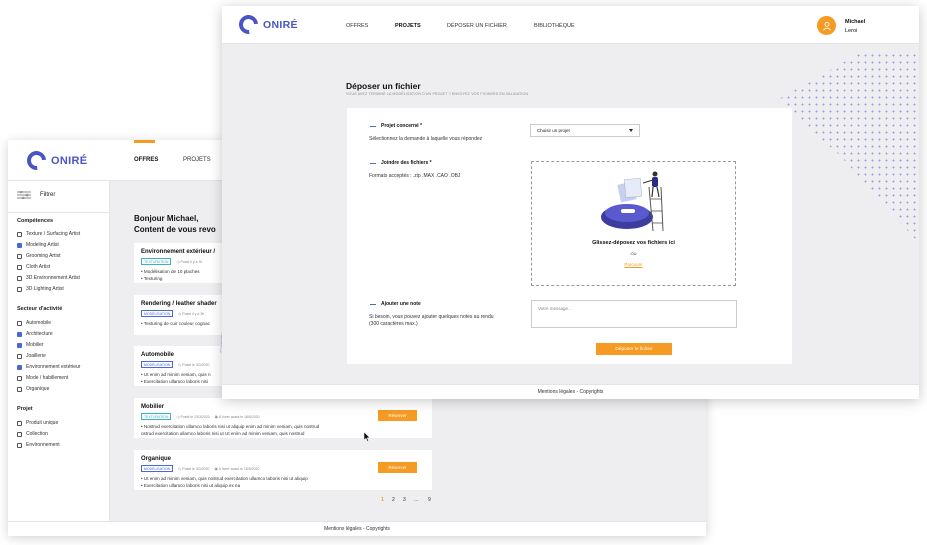 Image resolution: width=927 pixels, height=545 pixels. What do you see at coordinates (48, 278) in the screenshot?
I see `filter-checkbox: 3D Environnement Artist` at bounding box center [48, 278].